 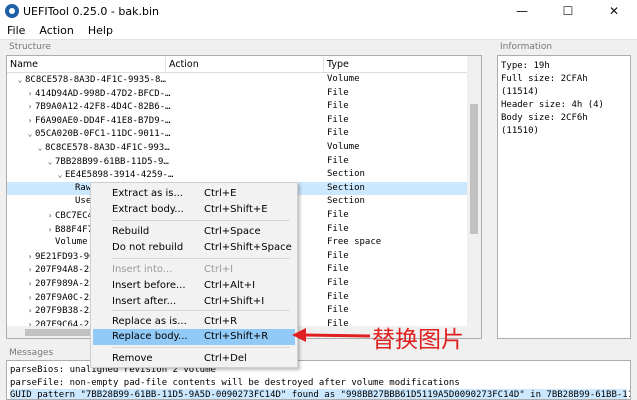 What do you see at coordinates (552, 105) in the screenshot?
I see `info-line: Header size: 4h (4)` at bounding box center [552, 105].